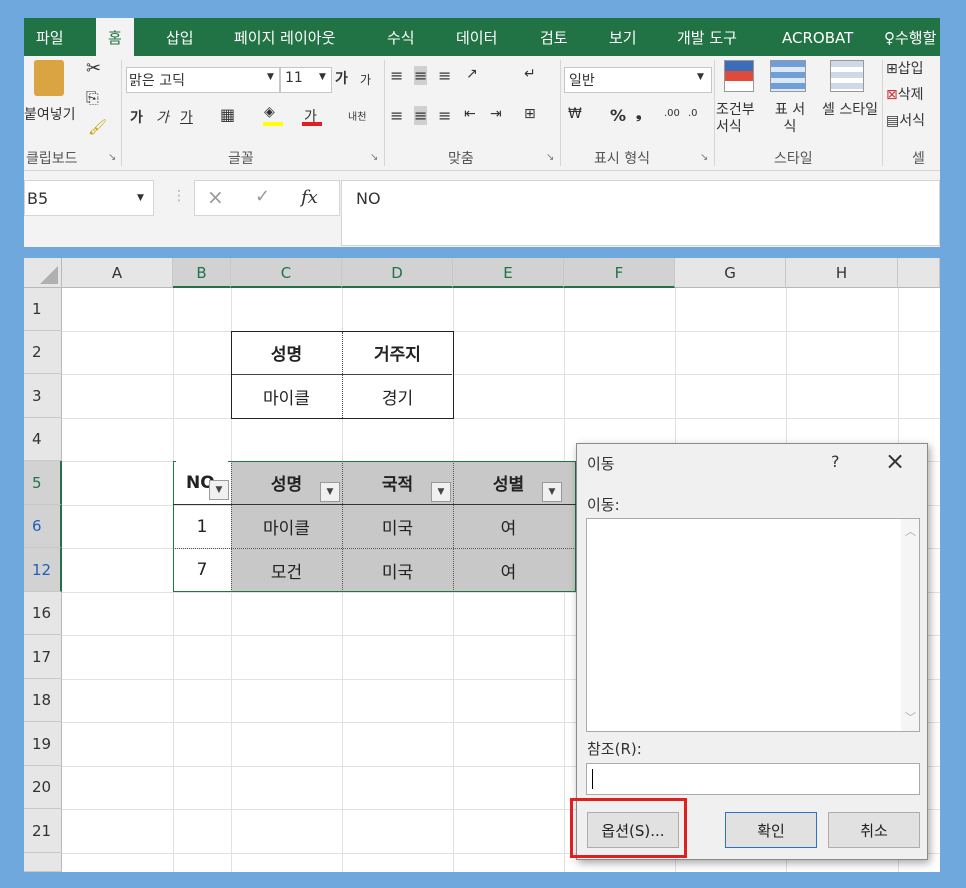 Image resolution: width=966 pixels, height=888 pixels. Describe the element at coordinates (284, 37) in the screenshot. I see `tab-page-layout: 페이지 레이아웃` at that location.